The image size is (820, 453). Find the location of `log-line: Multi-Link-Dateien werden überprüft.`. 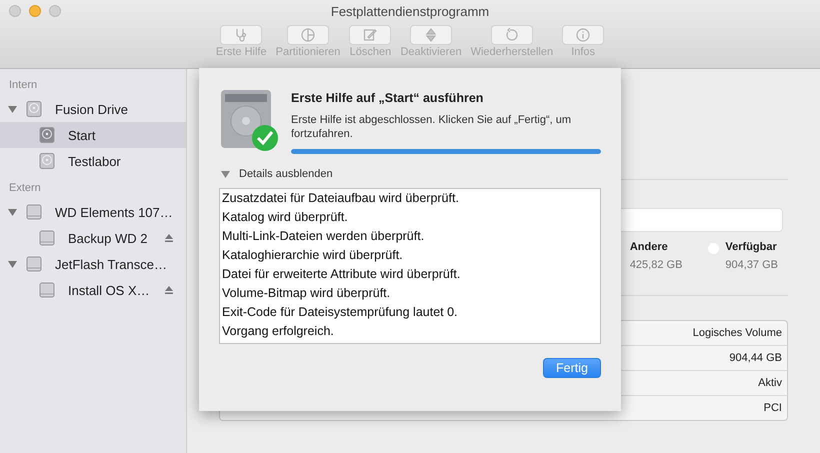

log-line: Multi-Link-Dateien werden überprüft. is located at coordinates (323, 236).